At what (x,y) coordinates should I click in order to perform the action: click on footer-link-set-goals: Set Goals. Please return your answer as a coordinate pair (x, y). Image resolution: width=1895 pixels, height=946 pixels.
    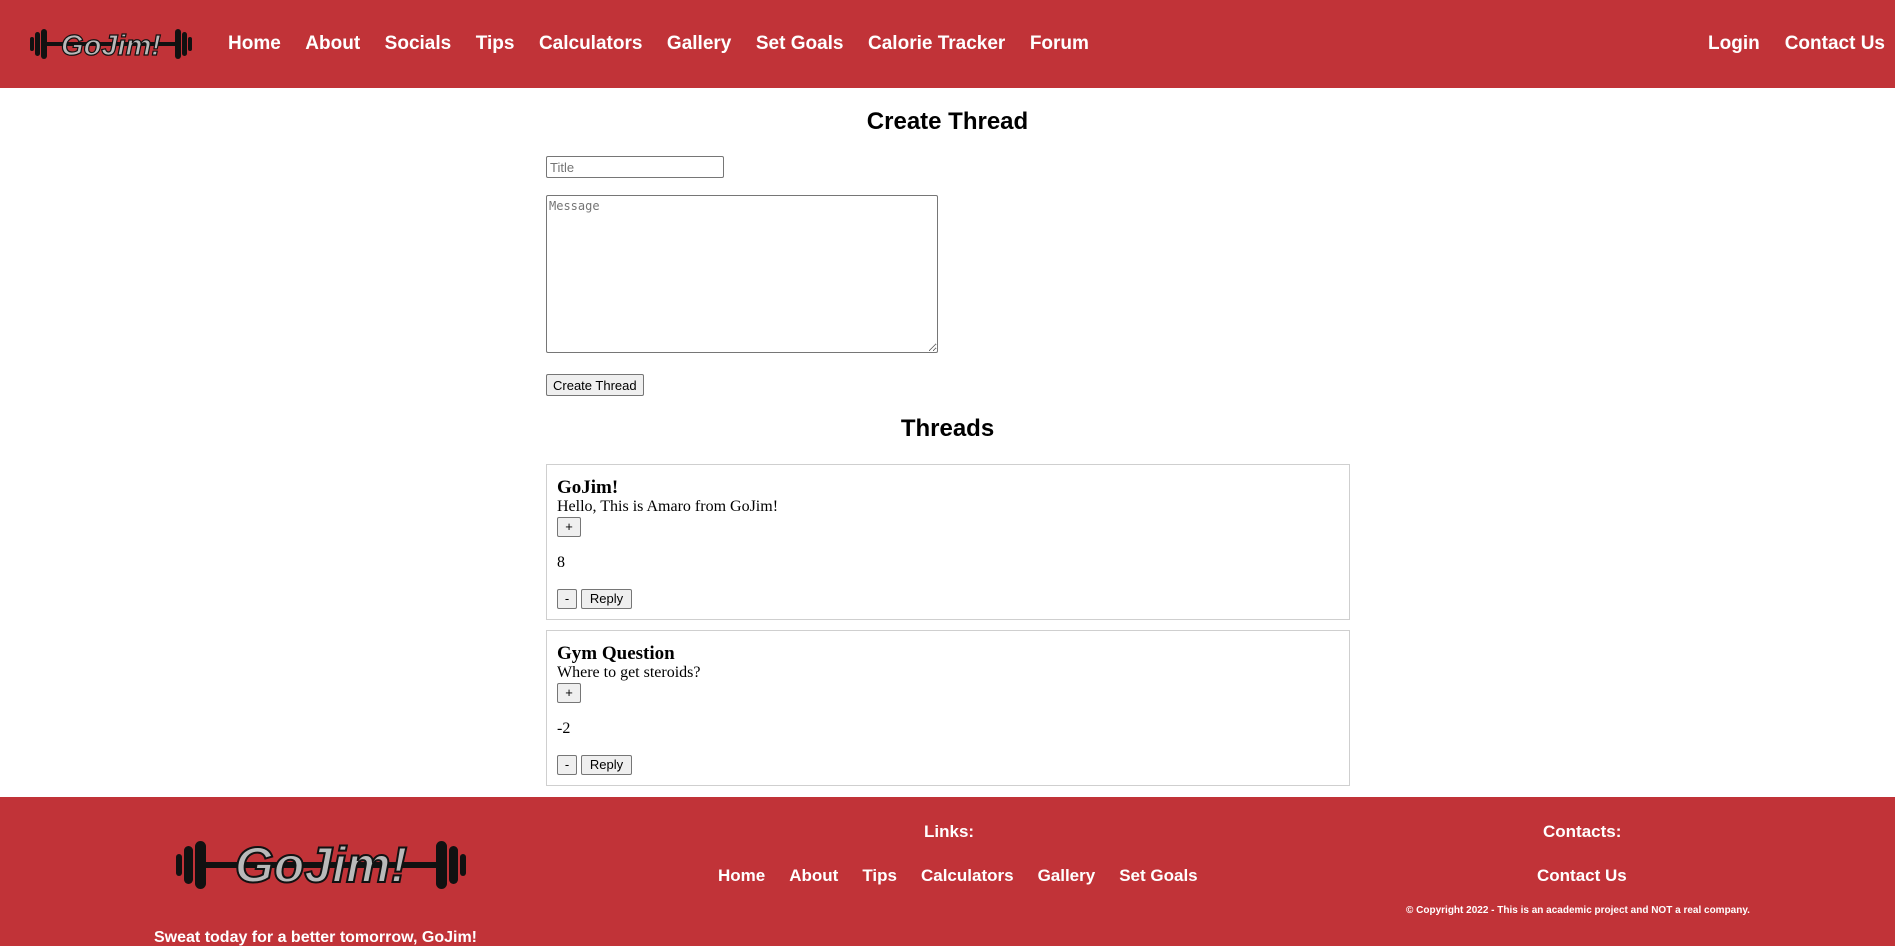
    Looking at the image, I should click on (1158, 876).